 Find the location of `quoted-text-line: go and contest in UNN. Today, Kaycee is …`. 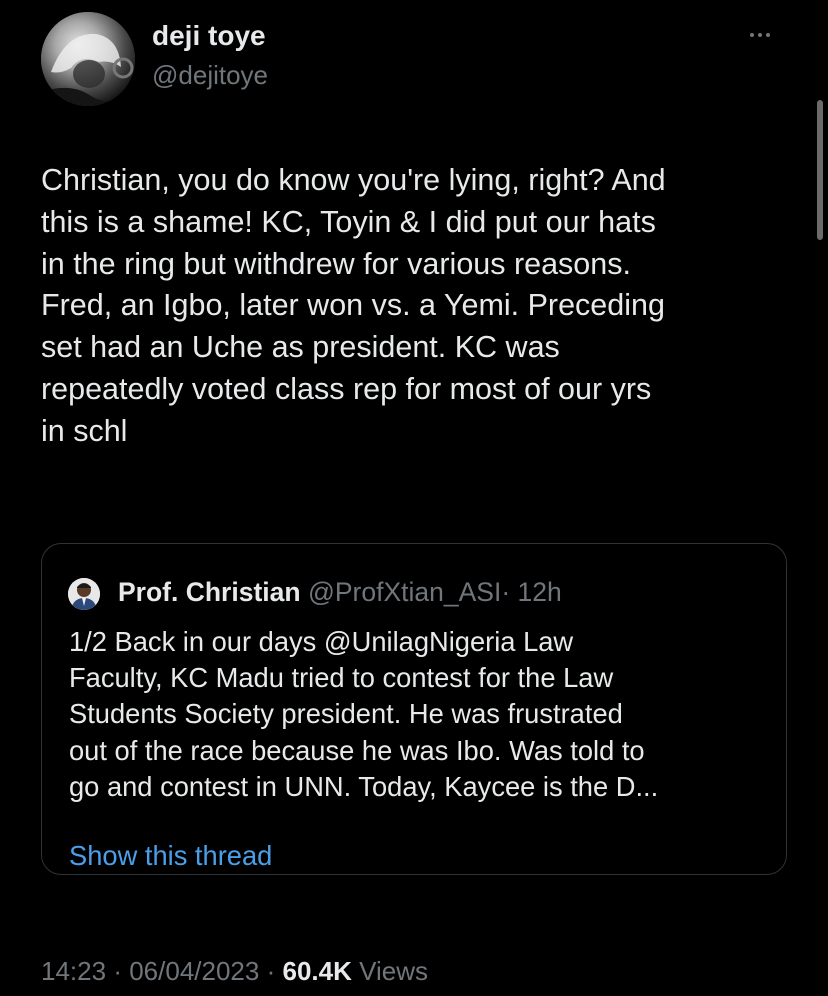

quoted-text-line: go and contest in UNN. Today, Kaycee is … is located at coordinates (364, 786).